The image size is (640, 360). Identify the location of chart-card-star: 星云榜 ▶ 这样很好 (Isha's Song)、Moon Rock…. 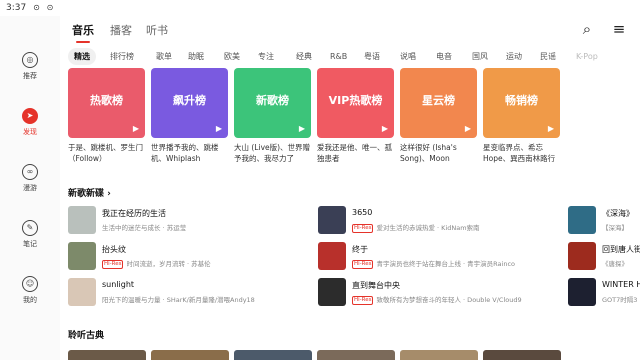
(438, 116).